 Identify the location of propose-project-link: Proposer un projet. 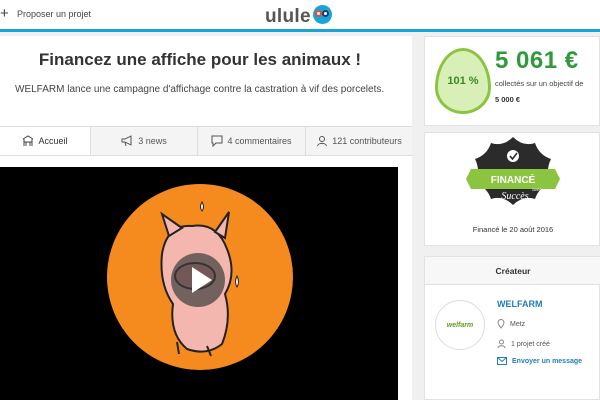
(54, 14).